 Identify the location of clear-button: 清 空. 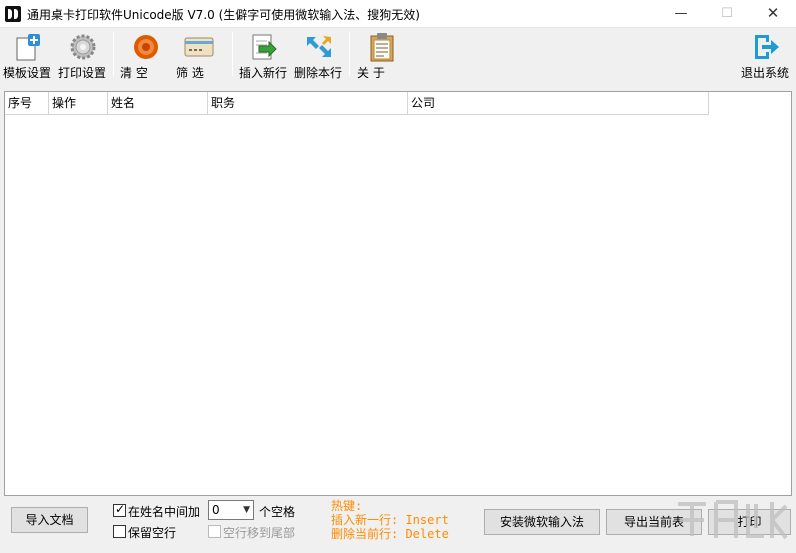
(146, 55).